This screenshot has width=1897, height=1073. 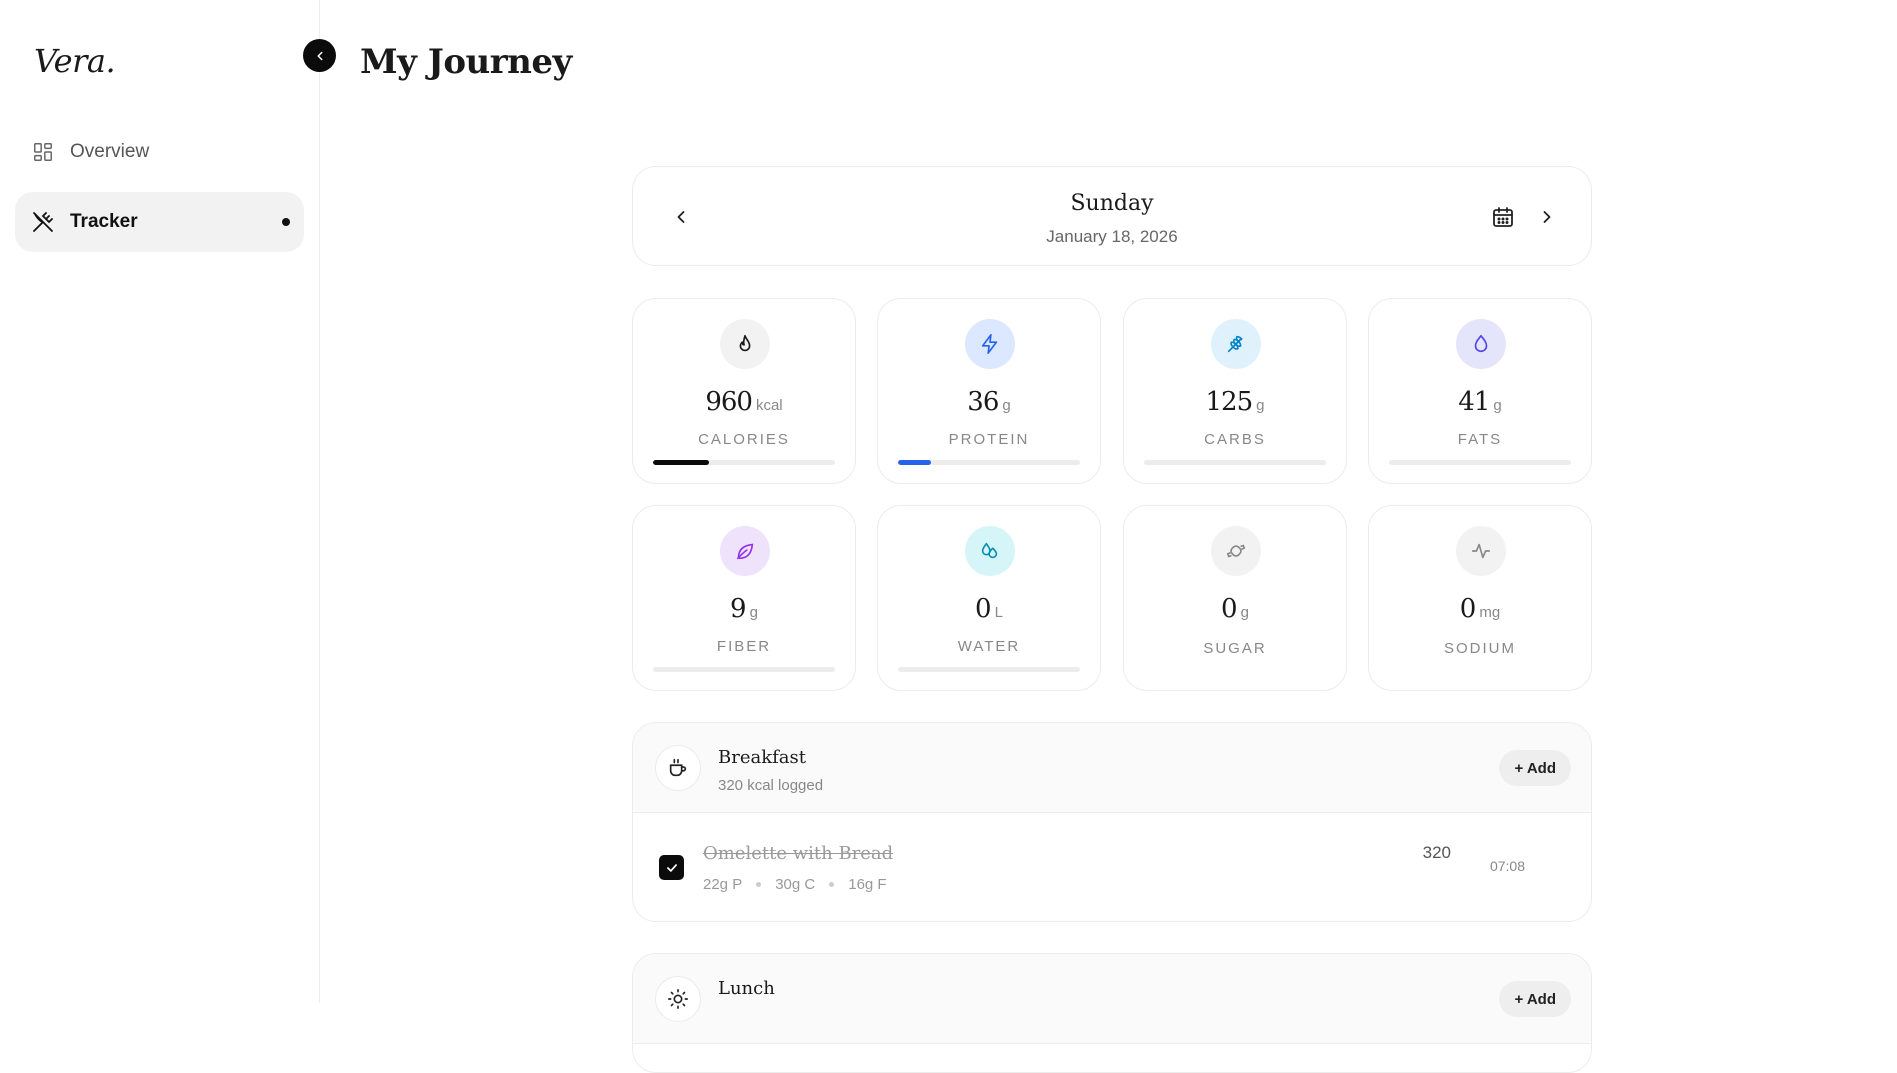 I want to click on stat-card-carbs: 125 g CARBS, so click(x=1235, y=391).